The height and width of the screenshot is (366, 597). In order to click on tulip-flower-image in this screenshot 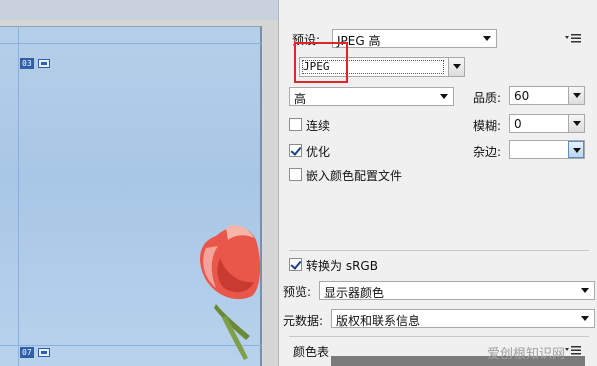, I will do `click(230, 292)`.